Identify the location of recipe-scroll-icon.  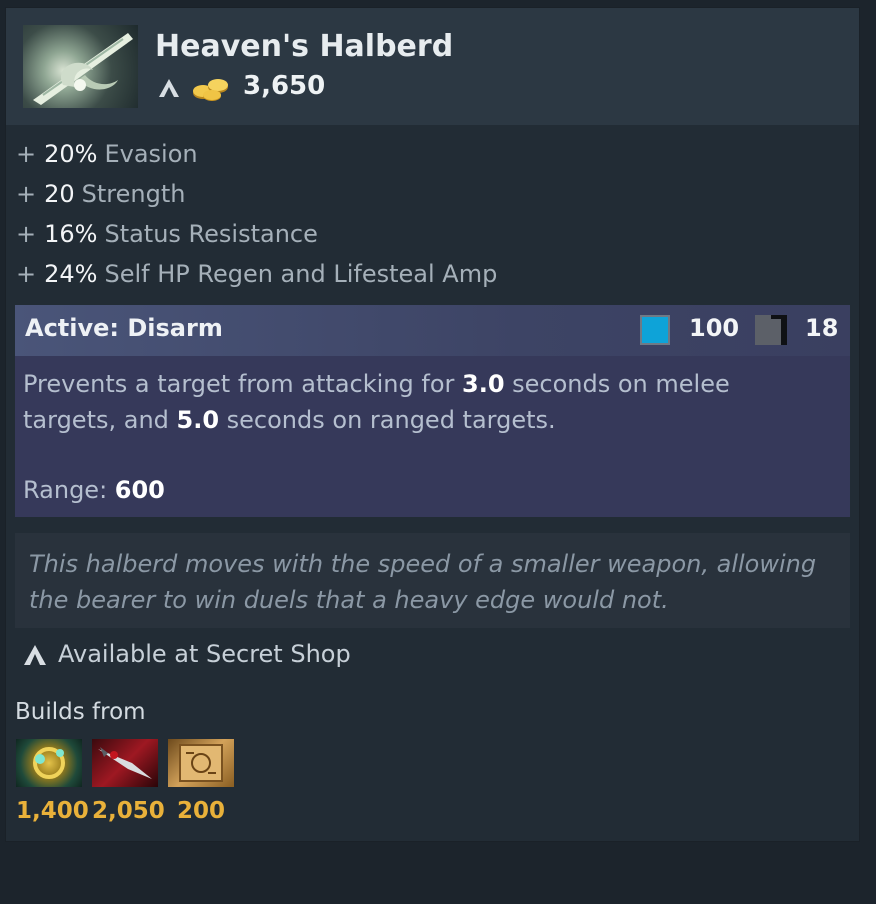
(201, 763).